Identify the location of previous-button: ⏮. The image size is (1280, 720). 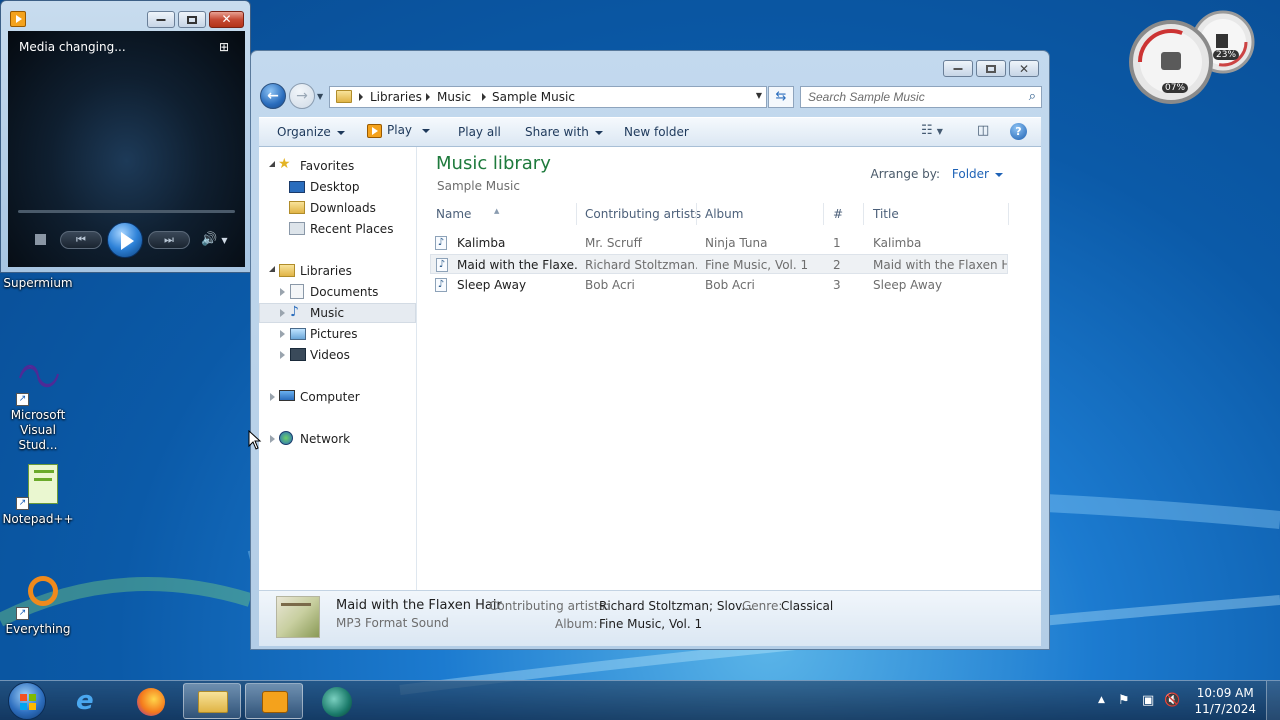
(81, 240).